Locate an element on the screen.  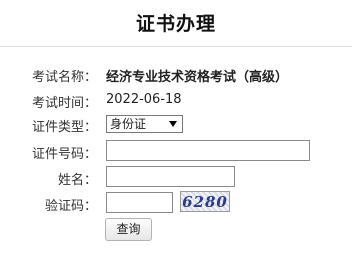
exam-time-label: 考试时间： is located at coordinates (65, 103).